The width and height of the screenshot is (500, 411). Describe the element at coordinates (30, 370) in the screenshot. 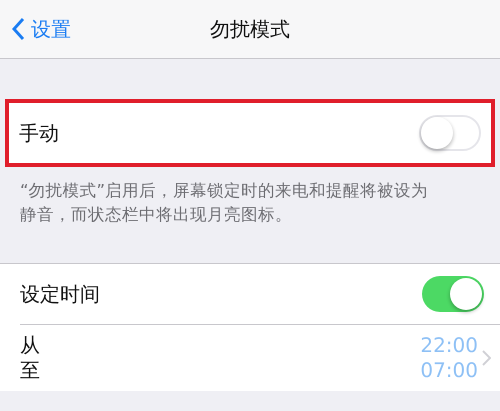

I see `time-label: 至` at that location.